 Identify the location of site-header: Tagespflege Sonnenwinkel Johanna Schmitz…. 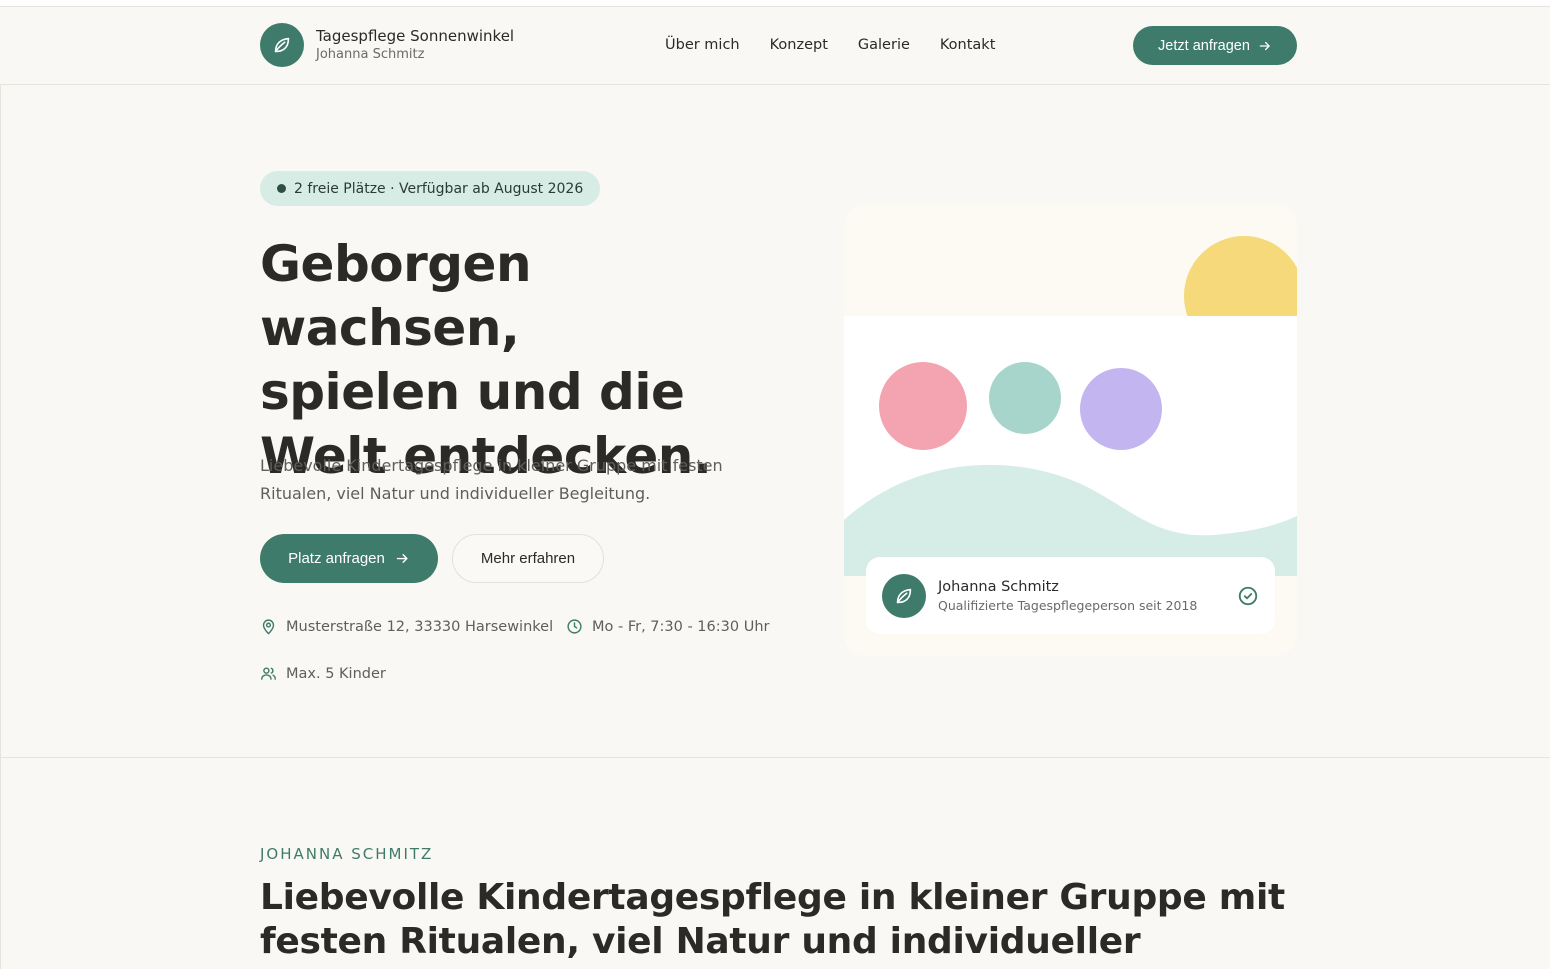
(775, 45).